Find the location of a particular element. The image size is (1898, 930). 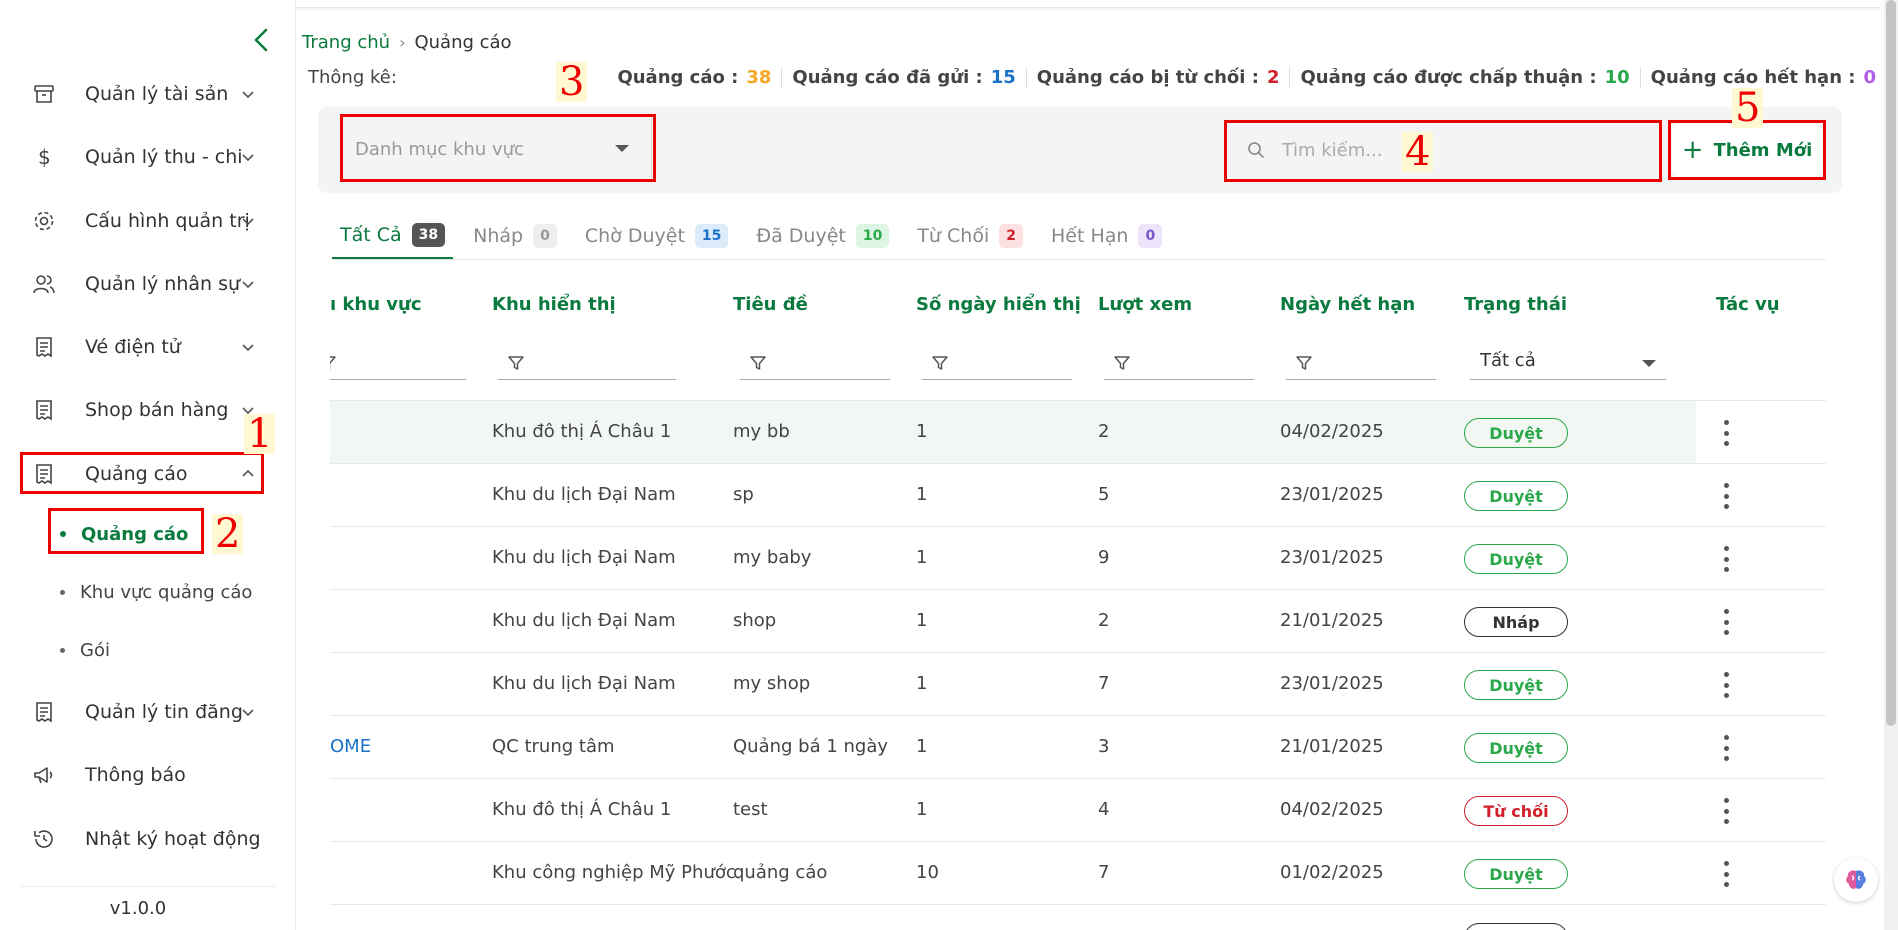

table-row is located at coordinates (1078, 917).